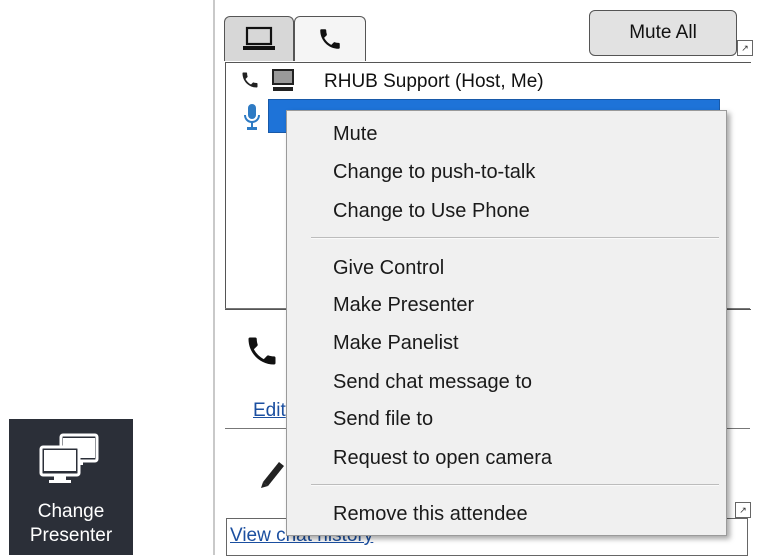 The image size is (763, 556). I want to click on pencil-icon, so click(272, 475).